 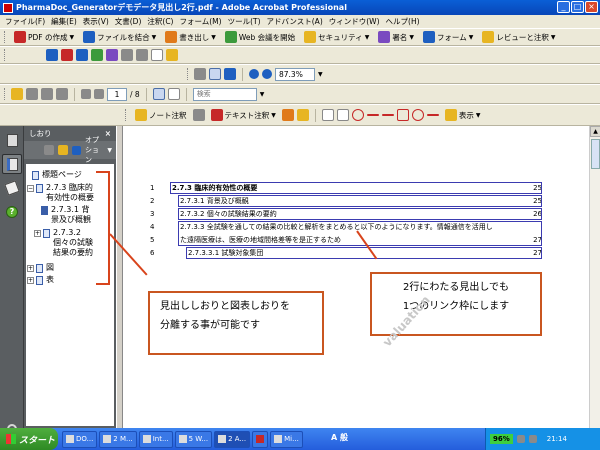 I want to click on attach-tool-icon, so click(x=157, y=55).